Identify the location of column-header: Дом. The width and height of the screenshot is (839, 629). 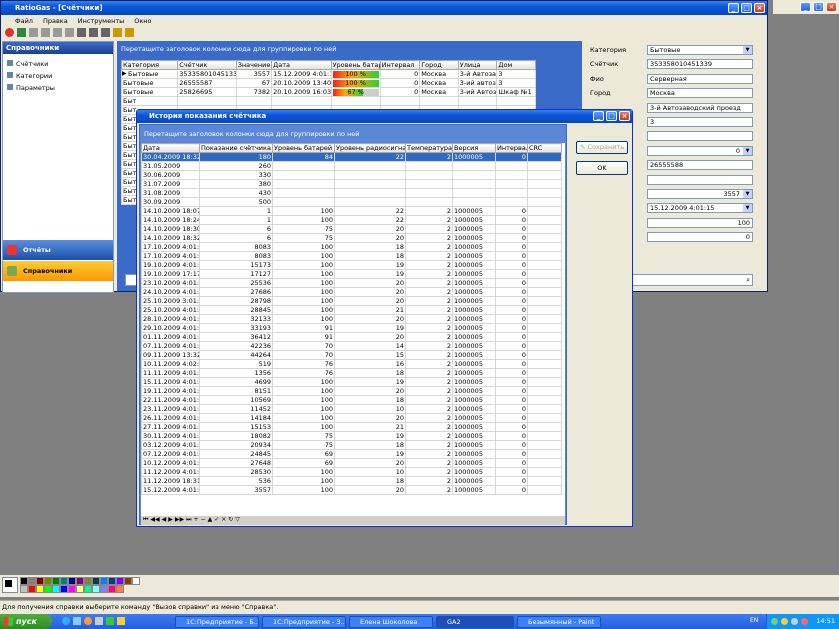
(516, 65).